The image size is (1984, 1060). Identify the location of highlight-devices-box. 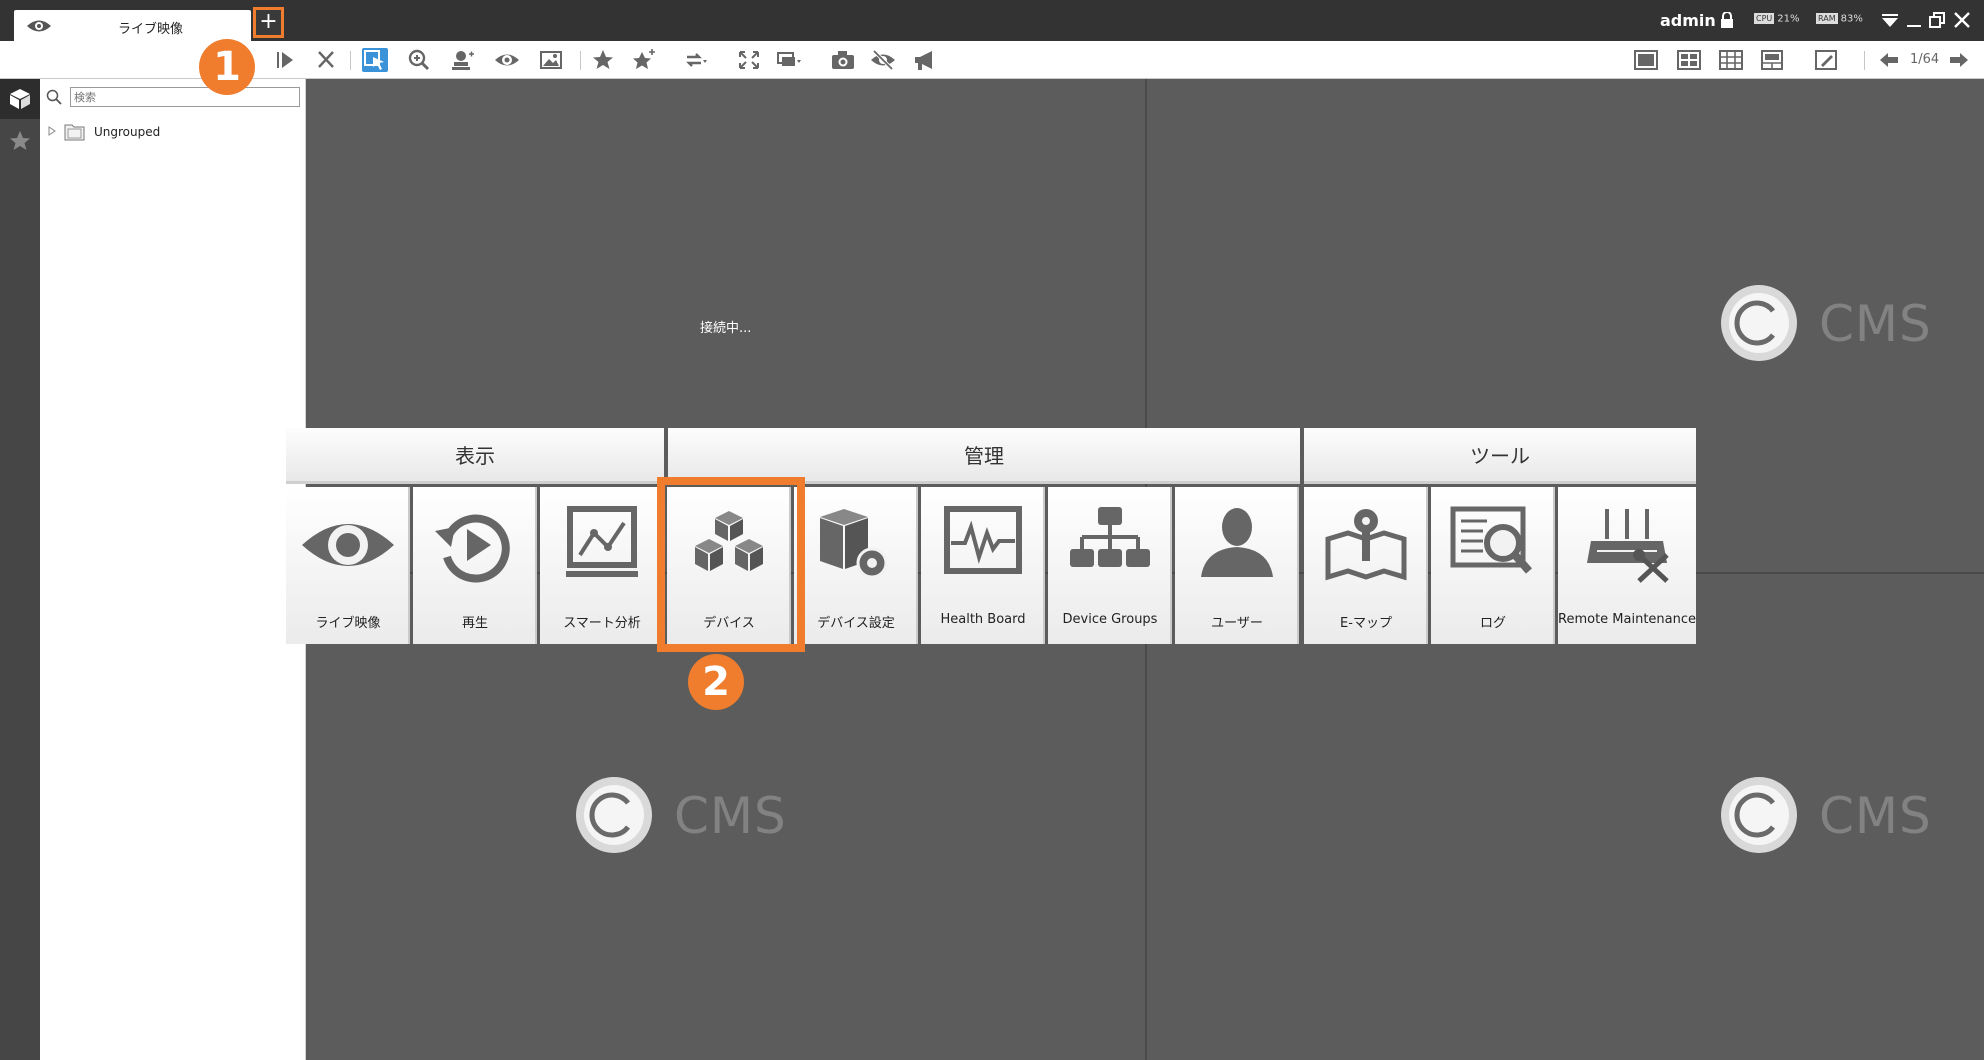
(731, 564).